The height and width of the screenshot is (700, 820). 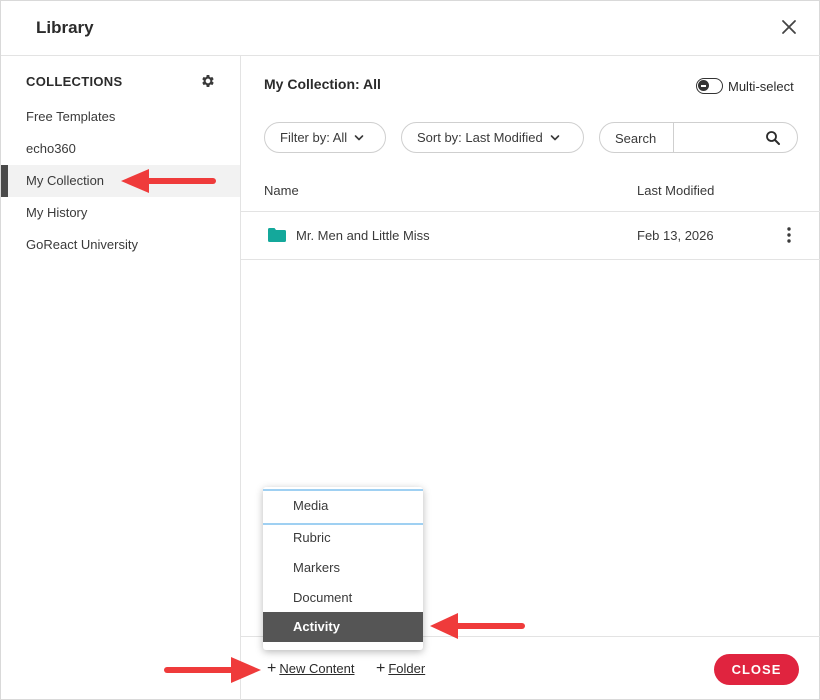 What do you see at coordinates (212, 670) in the screenshot?
I see `annotation-arrow-right-icon` at bounding box center [212, 670].